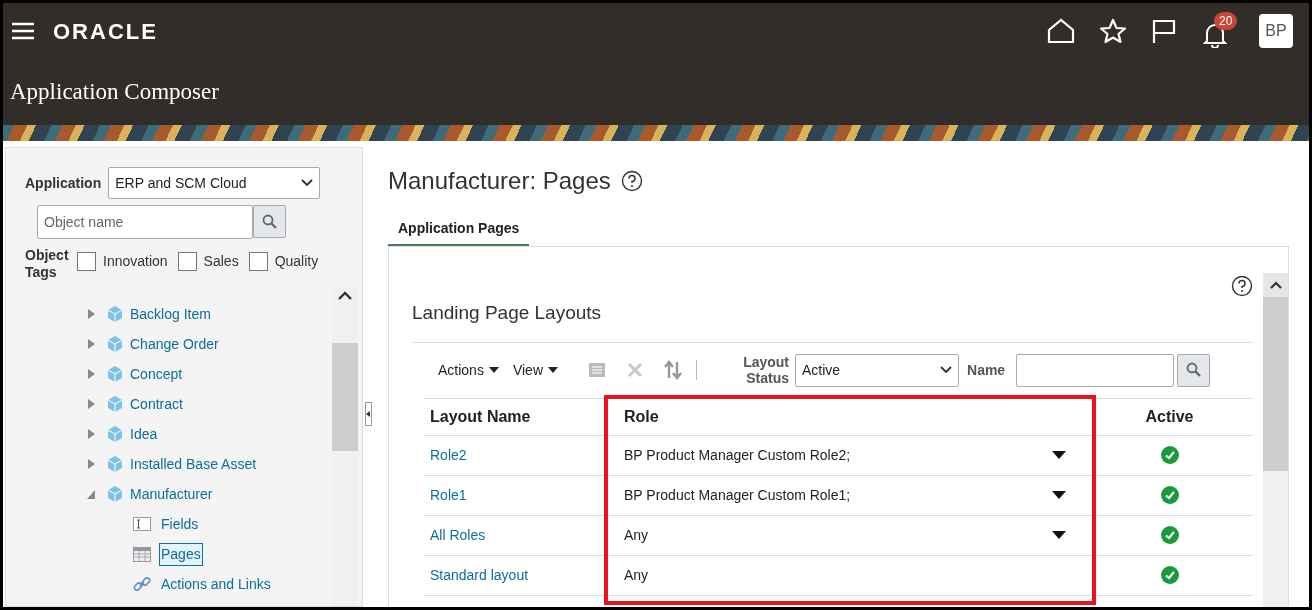 The height and width of the screenshot is (610, 1312). What do you see at coordinates (114, 91) in the screenshot?
I see `page-title: Application Composer` at bounding box center [114, 91].